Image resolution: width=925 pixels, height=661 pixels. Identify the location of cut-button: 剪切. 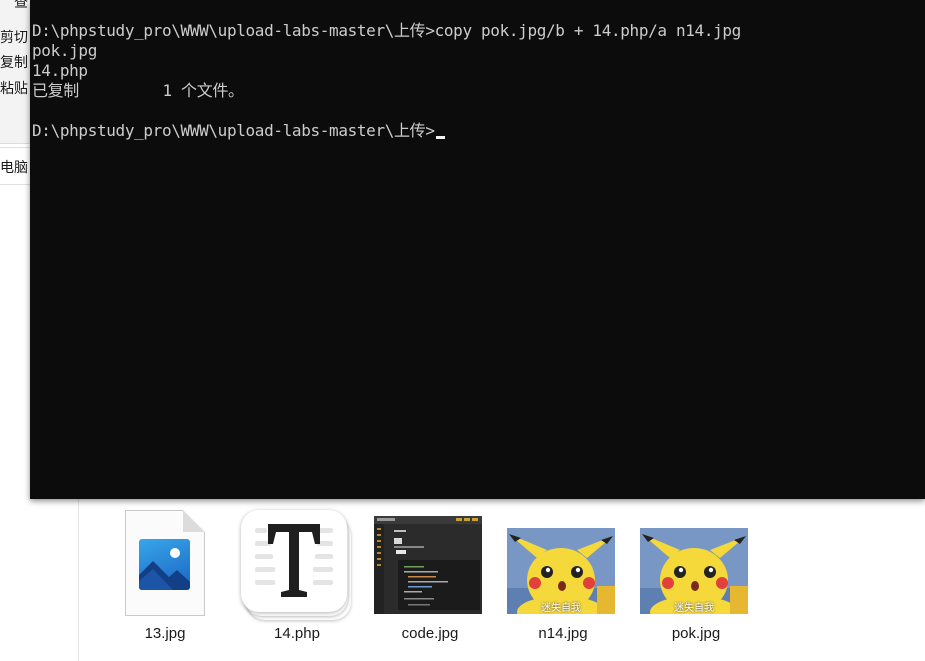
(14, 37).